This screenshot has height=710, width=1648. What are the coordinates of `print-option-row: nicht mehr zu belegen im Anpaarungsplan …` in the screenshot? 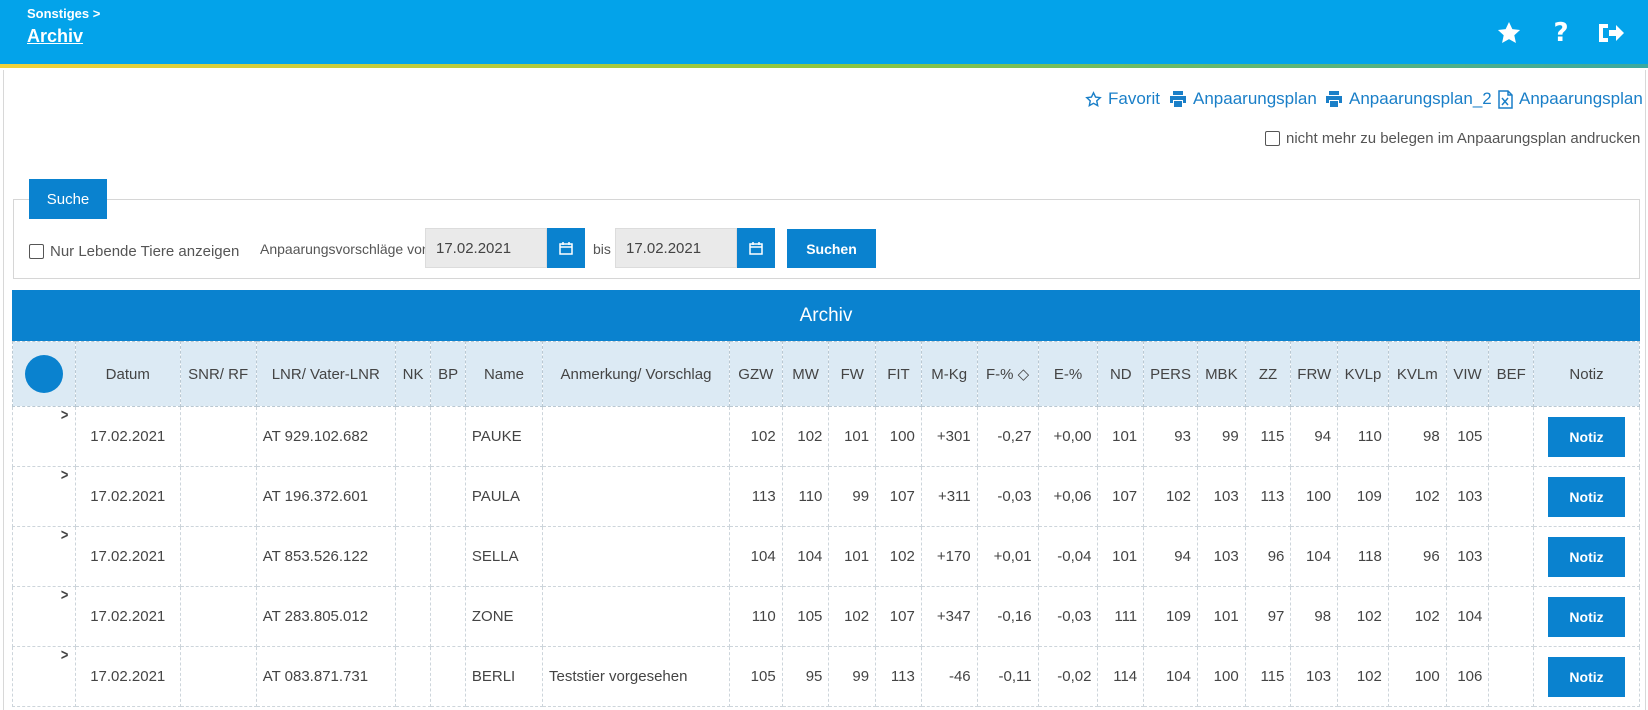 It's located at (1452, 138).